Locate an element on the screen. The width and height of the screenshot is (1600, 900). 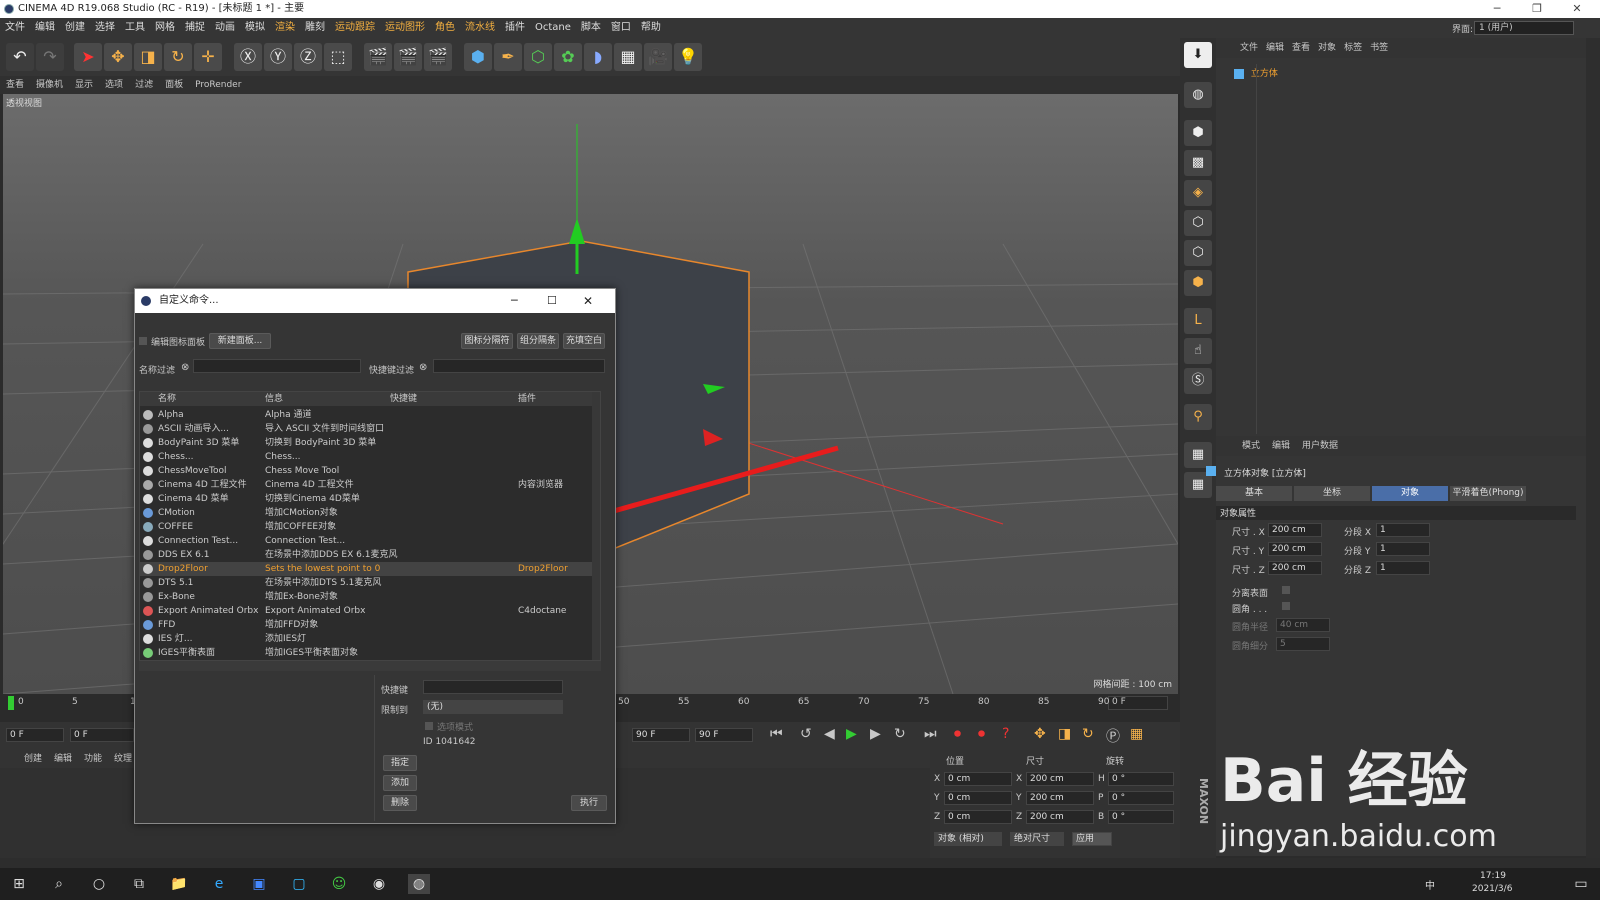
windows-start-icon: ⊞ is located at coordinates (19, 884).